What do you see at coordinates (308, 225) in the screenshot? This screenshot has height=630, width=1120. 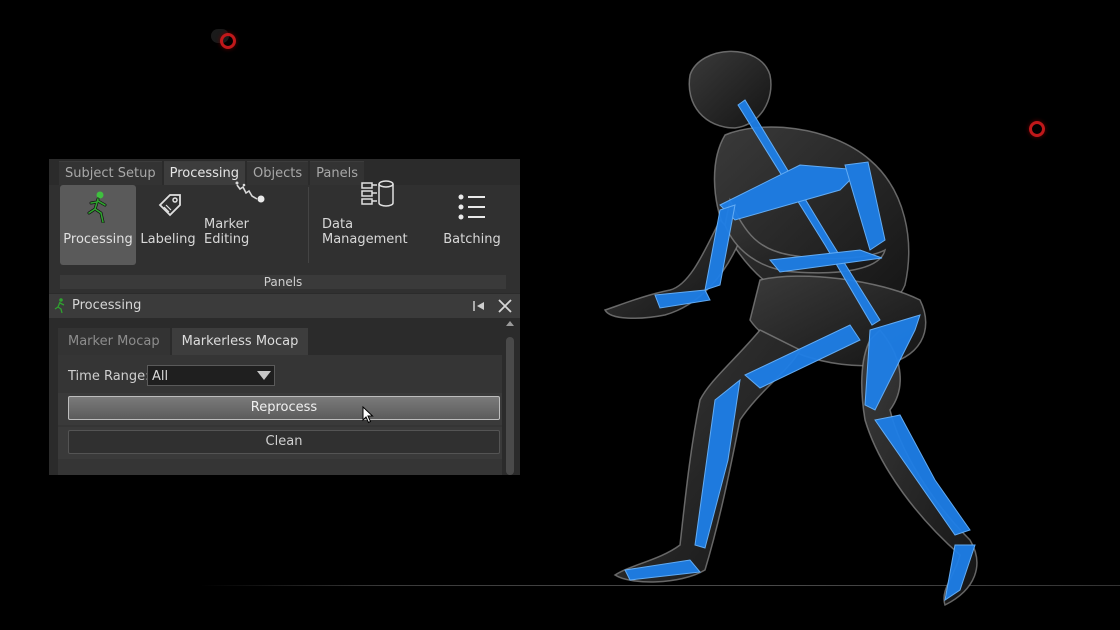 I see `ribbon-separator` at bounding box center [308, 225].